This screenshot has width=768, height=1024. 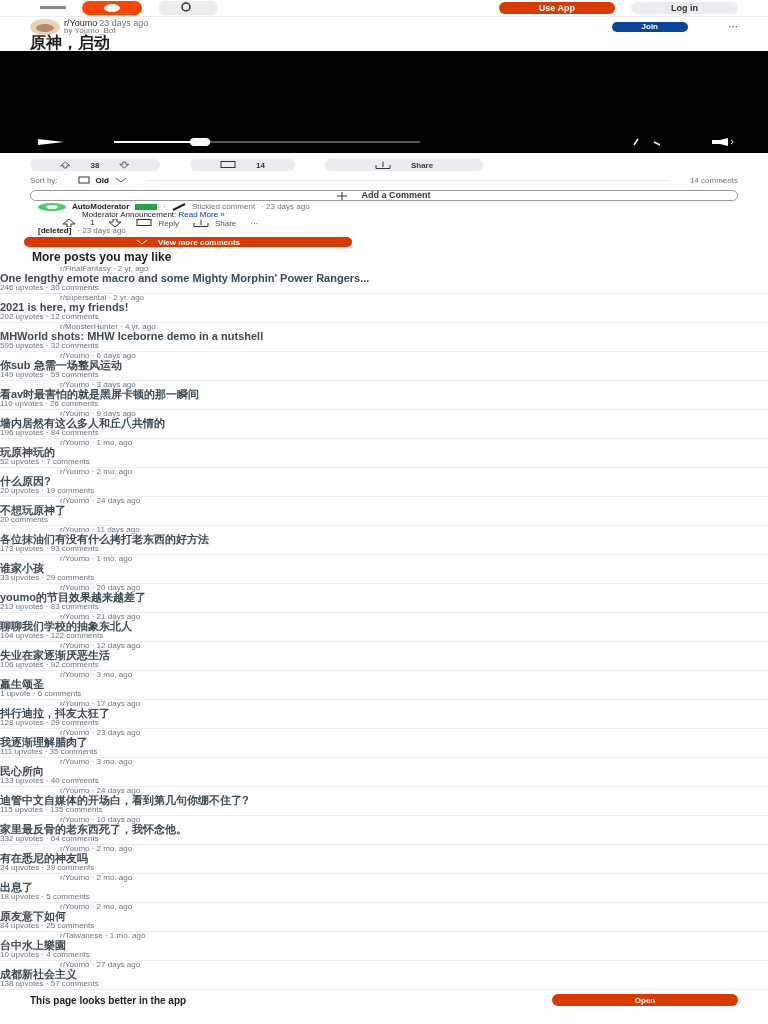 What do you see at coordinates (38, 974) in the screenshot?
I see `post-title: 成都新社会主义` at bounding box center [38, 974].